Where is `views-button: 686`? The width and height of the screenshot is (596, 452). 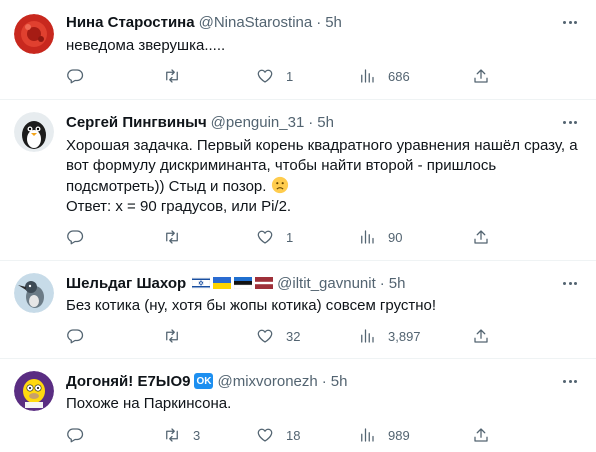
views-button: 686 is located at coordinates (384, 76).